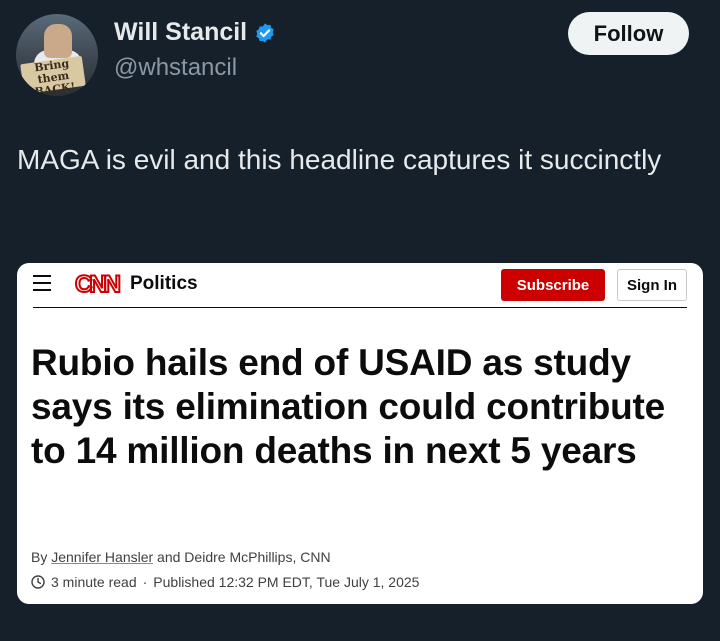 Image resolution: width=720 pixels, height=641 pixels. I want to click on published-date: Published 12:32 PM EDT, Tue July 1, 2025, so click(286, 582).